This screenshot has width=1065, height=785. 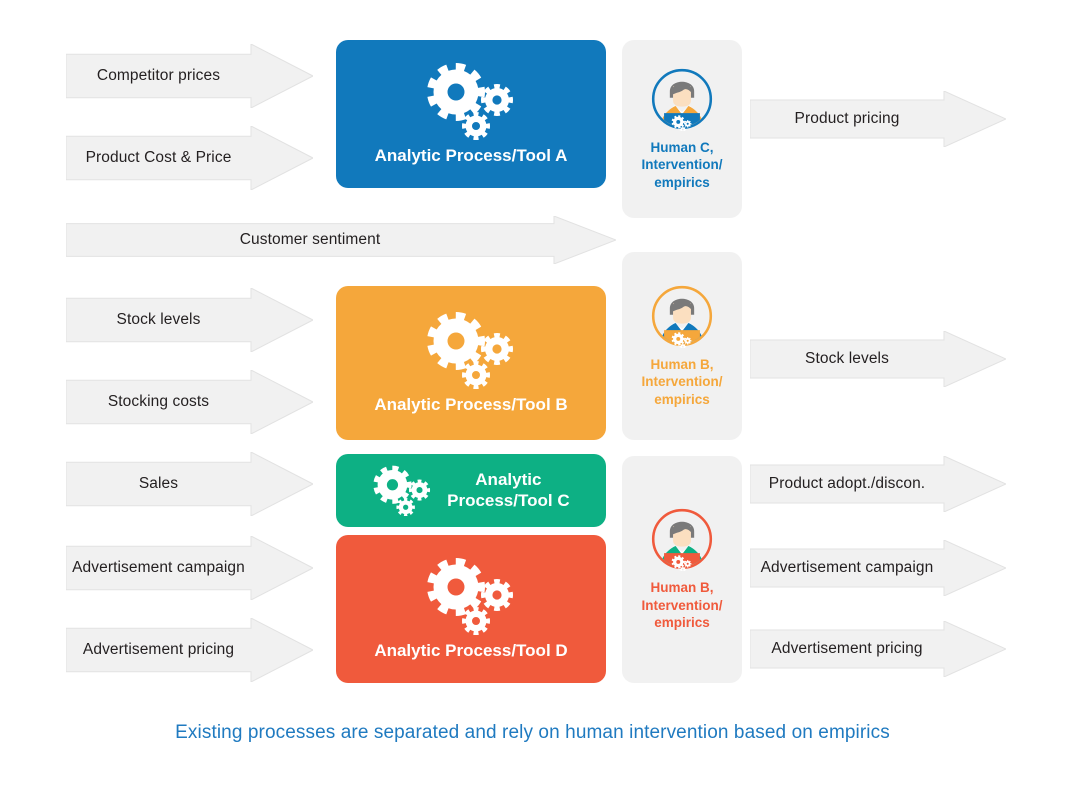 I want to click on tool-box-tool-c: Analytic Process/Tool C, so click(x=471, y=490).